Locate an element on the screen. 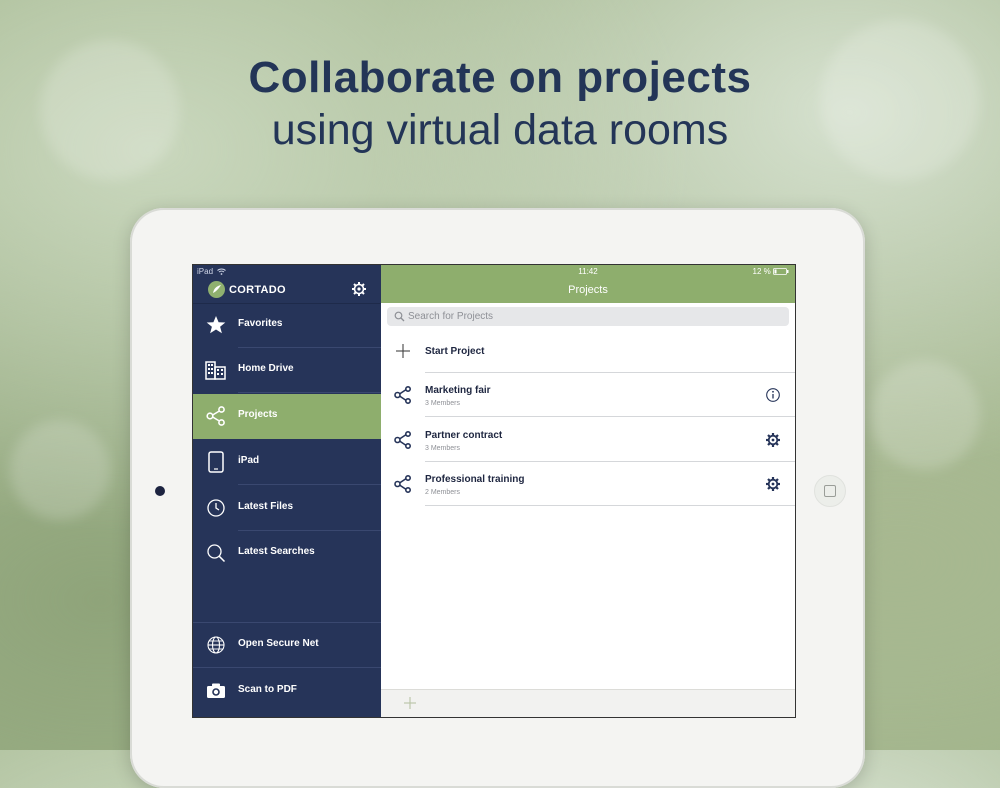 The width and height of the screenshot is (1000, 788). cortado-logo-icon is located at coordinates (216, 289).